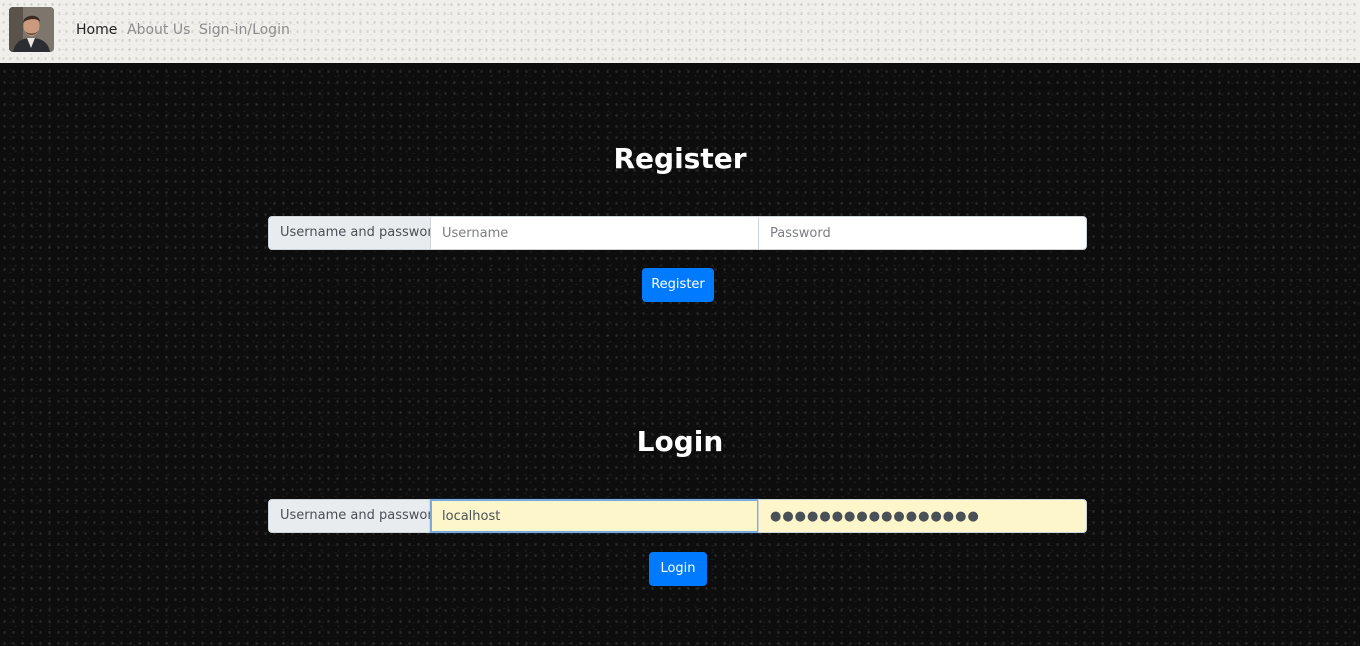 The height and width of the screenshot is (646, 1360). I want to click on login-password-input, so click(922, 516).